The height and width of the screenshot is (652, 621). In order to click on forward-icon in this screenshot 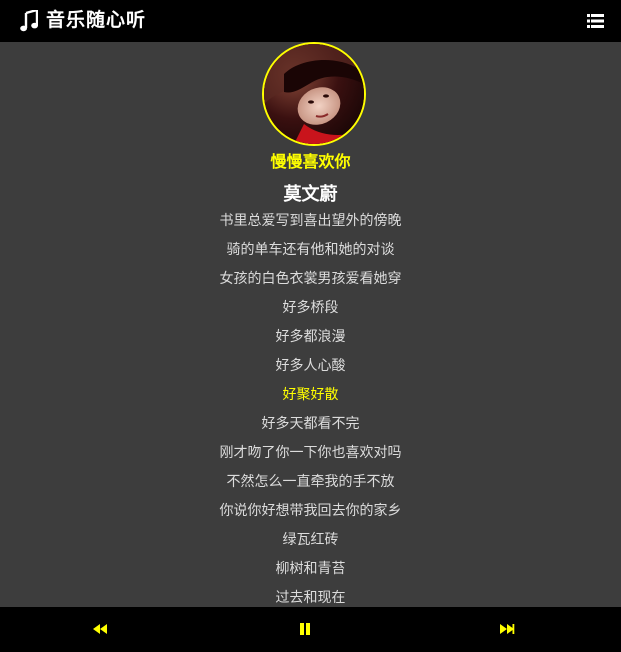, I will do `click(507, 629)`.